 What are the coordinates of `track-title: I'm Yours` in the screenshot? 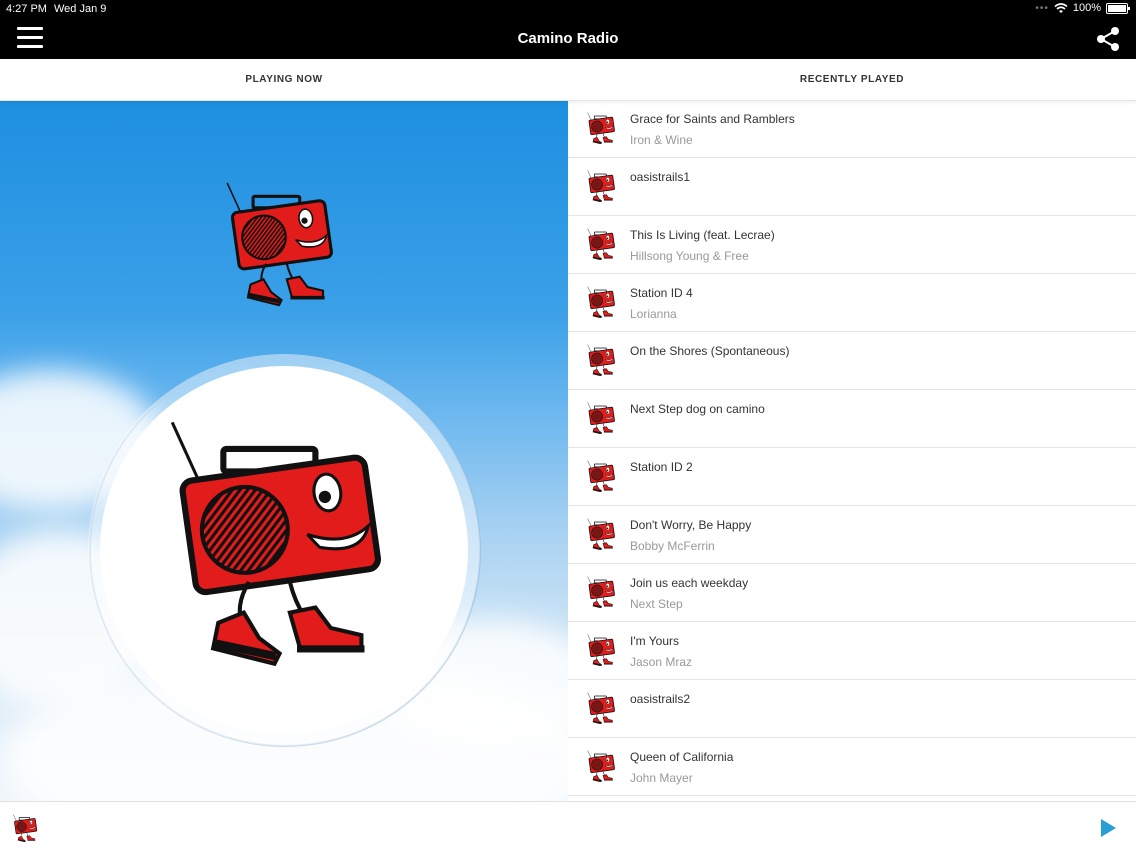 It's located at (654, 641).